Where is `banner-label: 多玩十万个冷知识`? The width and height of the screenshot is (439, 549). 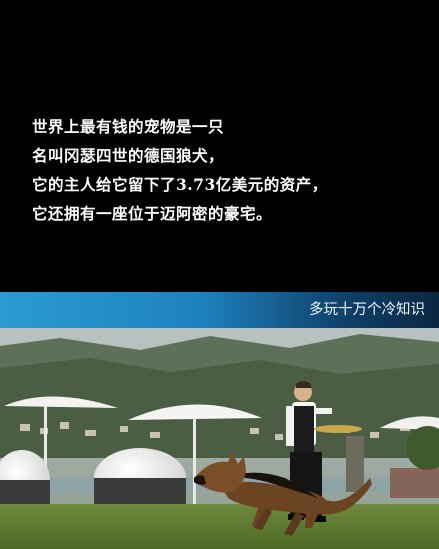
banner-label: 多玩十万个冷知识 is located at coordinates (367, 310).